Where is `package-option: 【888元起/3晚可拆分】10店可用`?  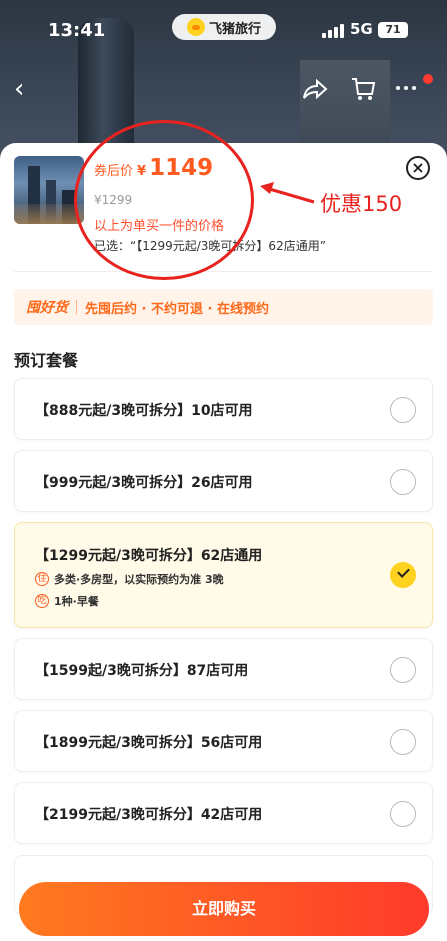
package-option: 【888元起/3晚可拆分】10店可用 is located at coordinates (223, 409).